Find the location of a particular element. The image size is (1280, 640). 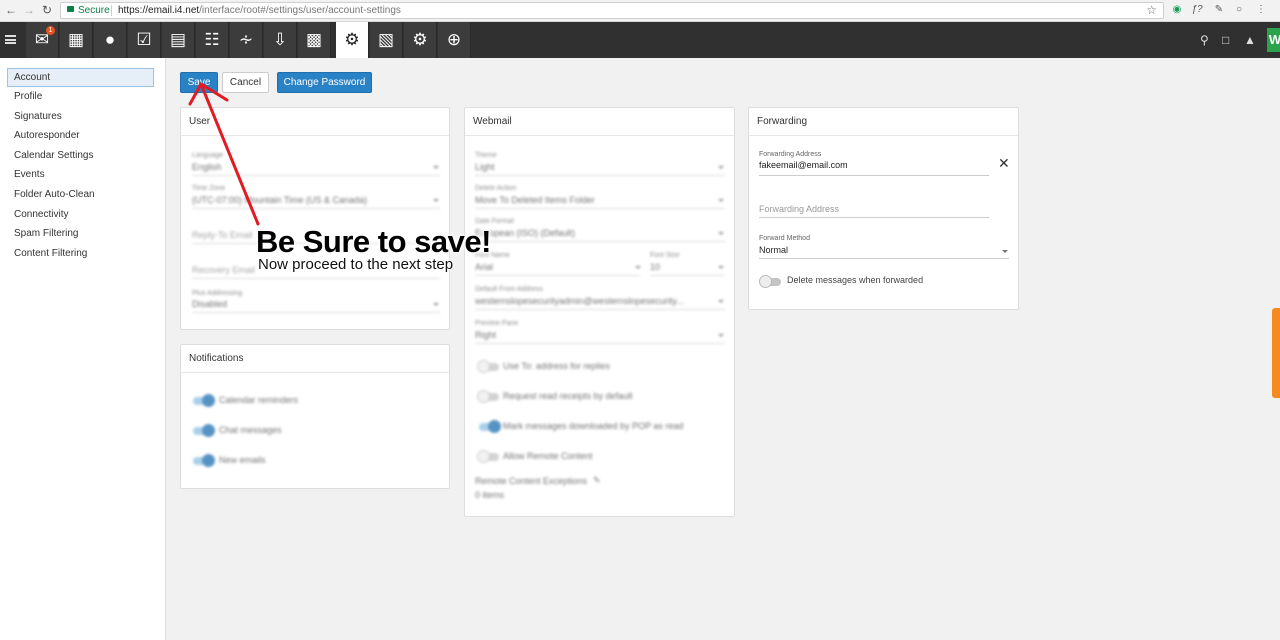

delete-action-select: Move To Deleted Items Folder is located at coordinates (535, 200).